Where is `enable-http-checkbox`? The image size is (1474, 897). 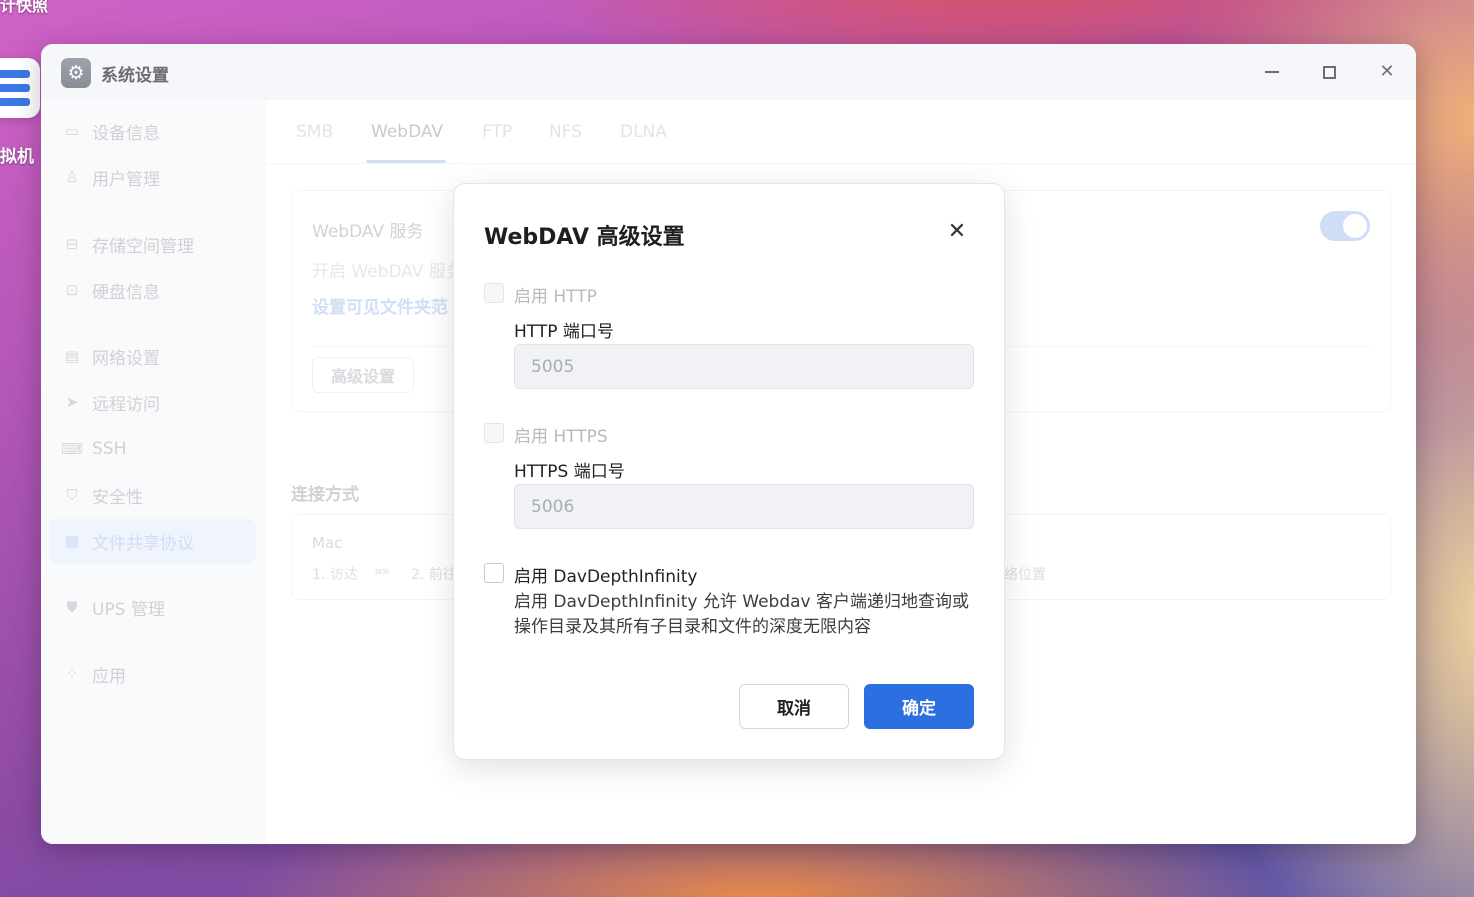 enable-http-checkbox is located at coordinates (494, 293).